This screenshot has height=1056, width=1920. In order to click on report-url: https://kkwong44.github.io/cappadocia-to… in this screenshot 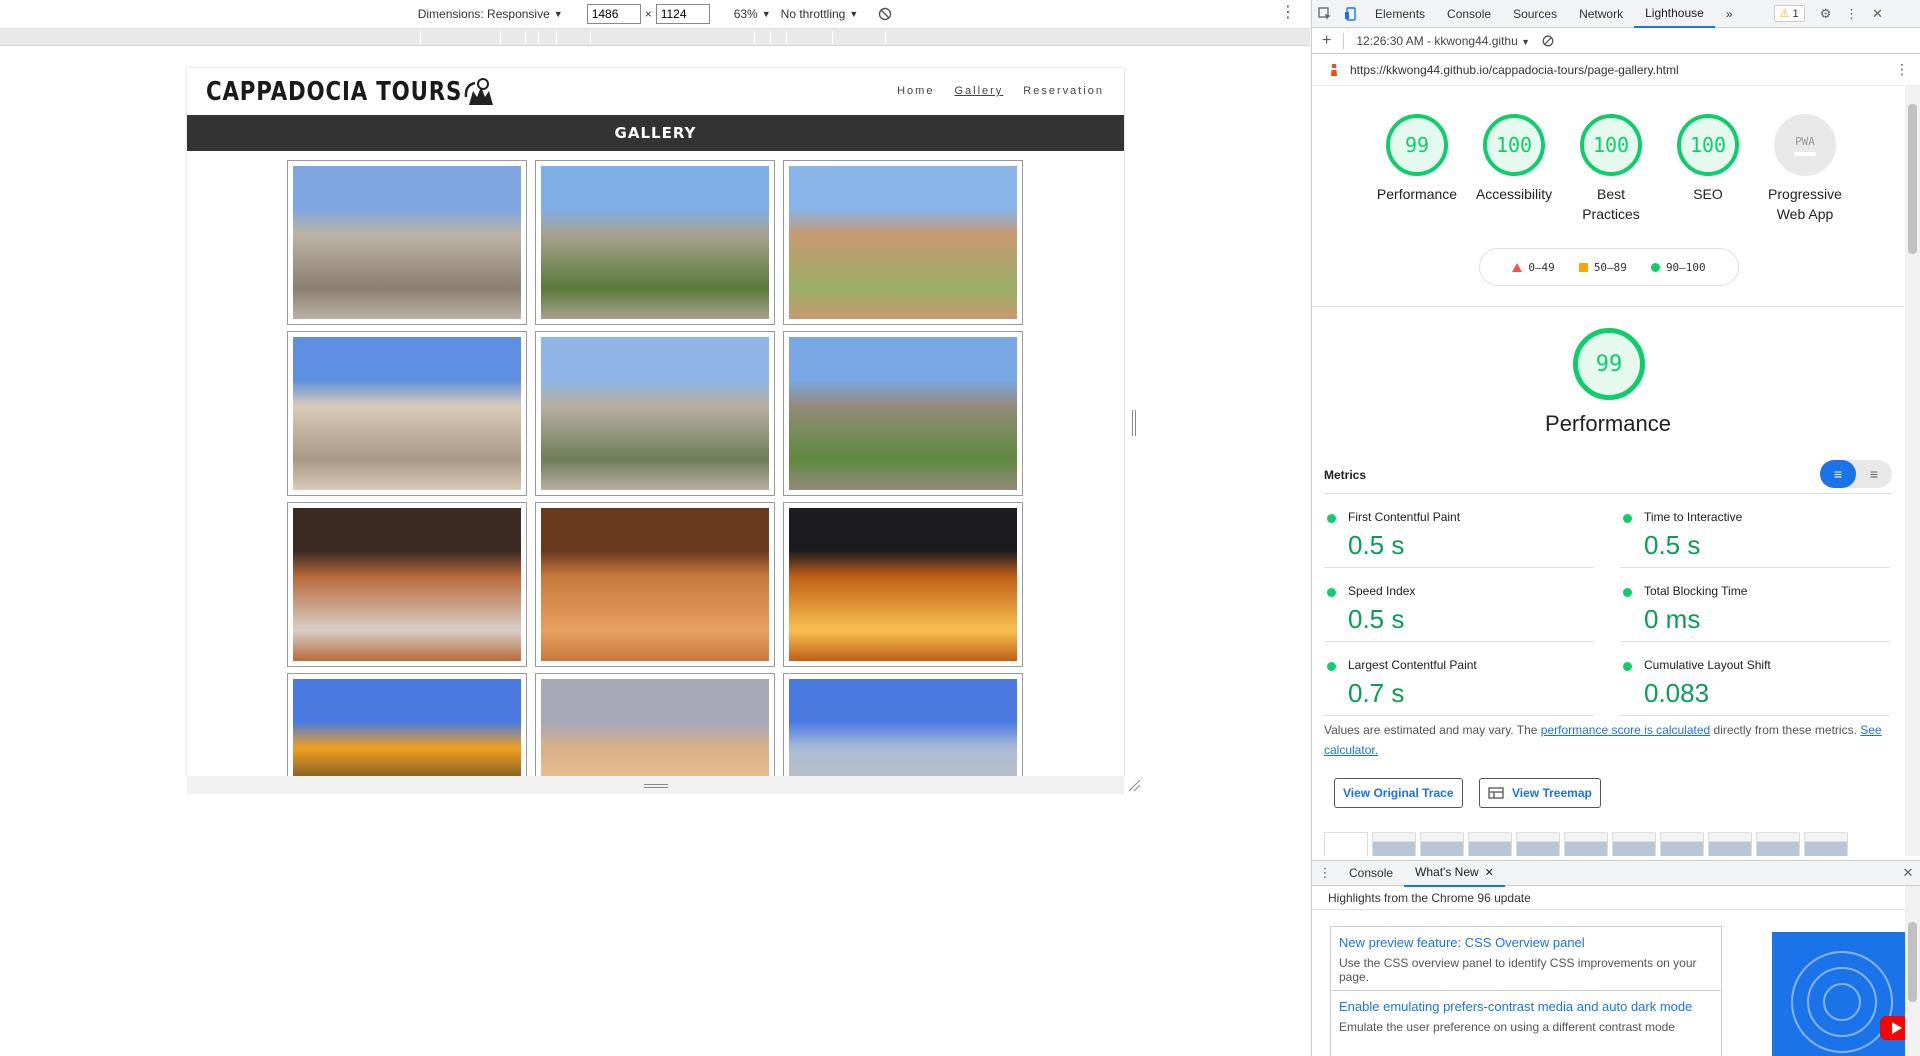, I will do `click(1514, 70)`.